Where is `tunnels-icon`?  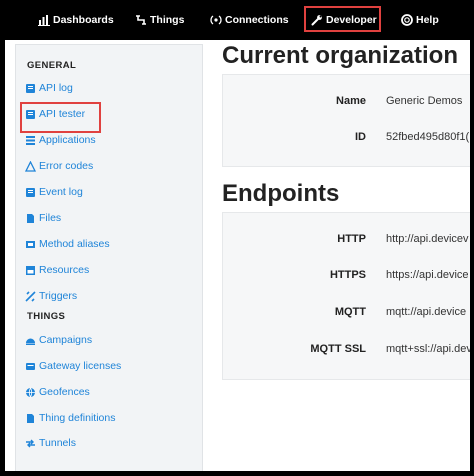
tunnels-icon is located at coordinates (30, 443).